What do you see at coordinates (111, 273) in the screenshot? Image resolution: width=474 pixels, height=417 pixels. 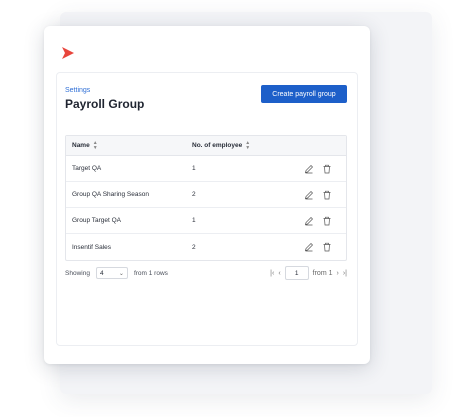 I see `page-size-select: 4 ⌄` at bounding box center [111, 273].